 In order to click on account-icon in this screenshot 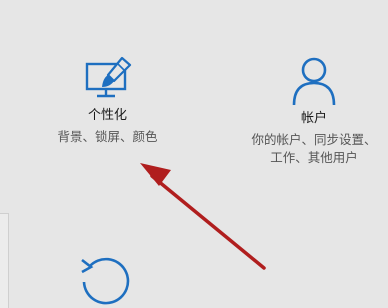, I will do `click(314, 81)`.